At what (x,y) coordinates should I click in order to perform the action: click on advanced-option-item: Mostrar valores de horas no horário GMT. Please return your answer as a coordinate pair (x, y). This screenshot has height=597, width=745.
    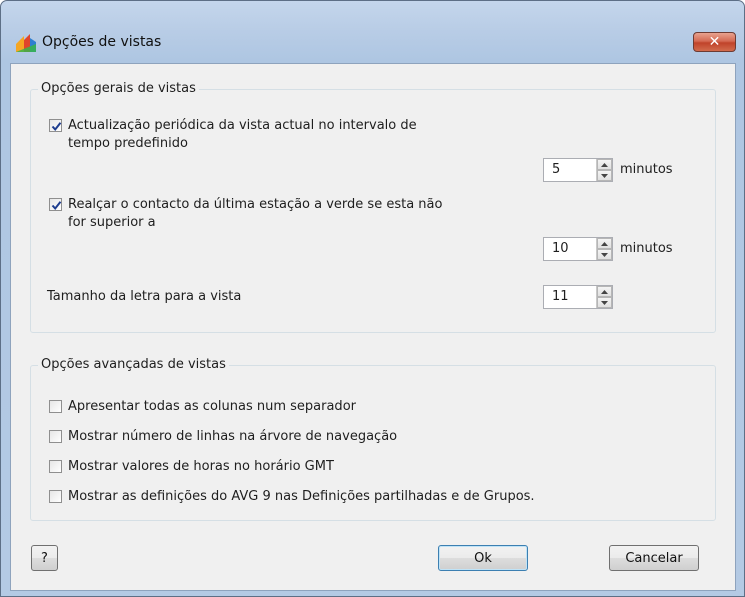
    Looking at the image, I should click on (191, 467).